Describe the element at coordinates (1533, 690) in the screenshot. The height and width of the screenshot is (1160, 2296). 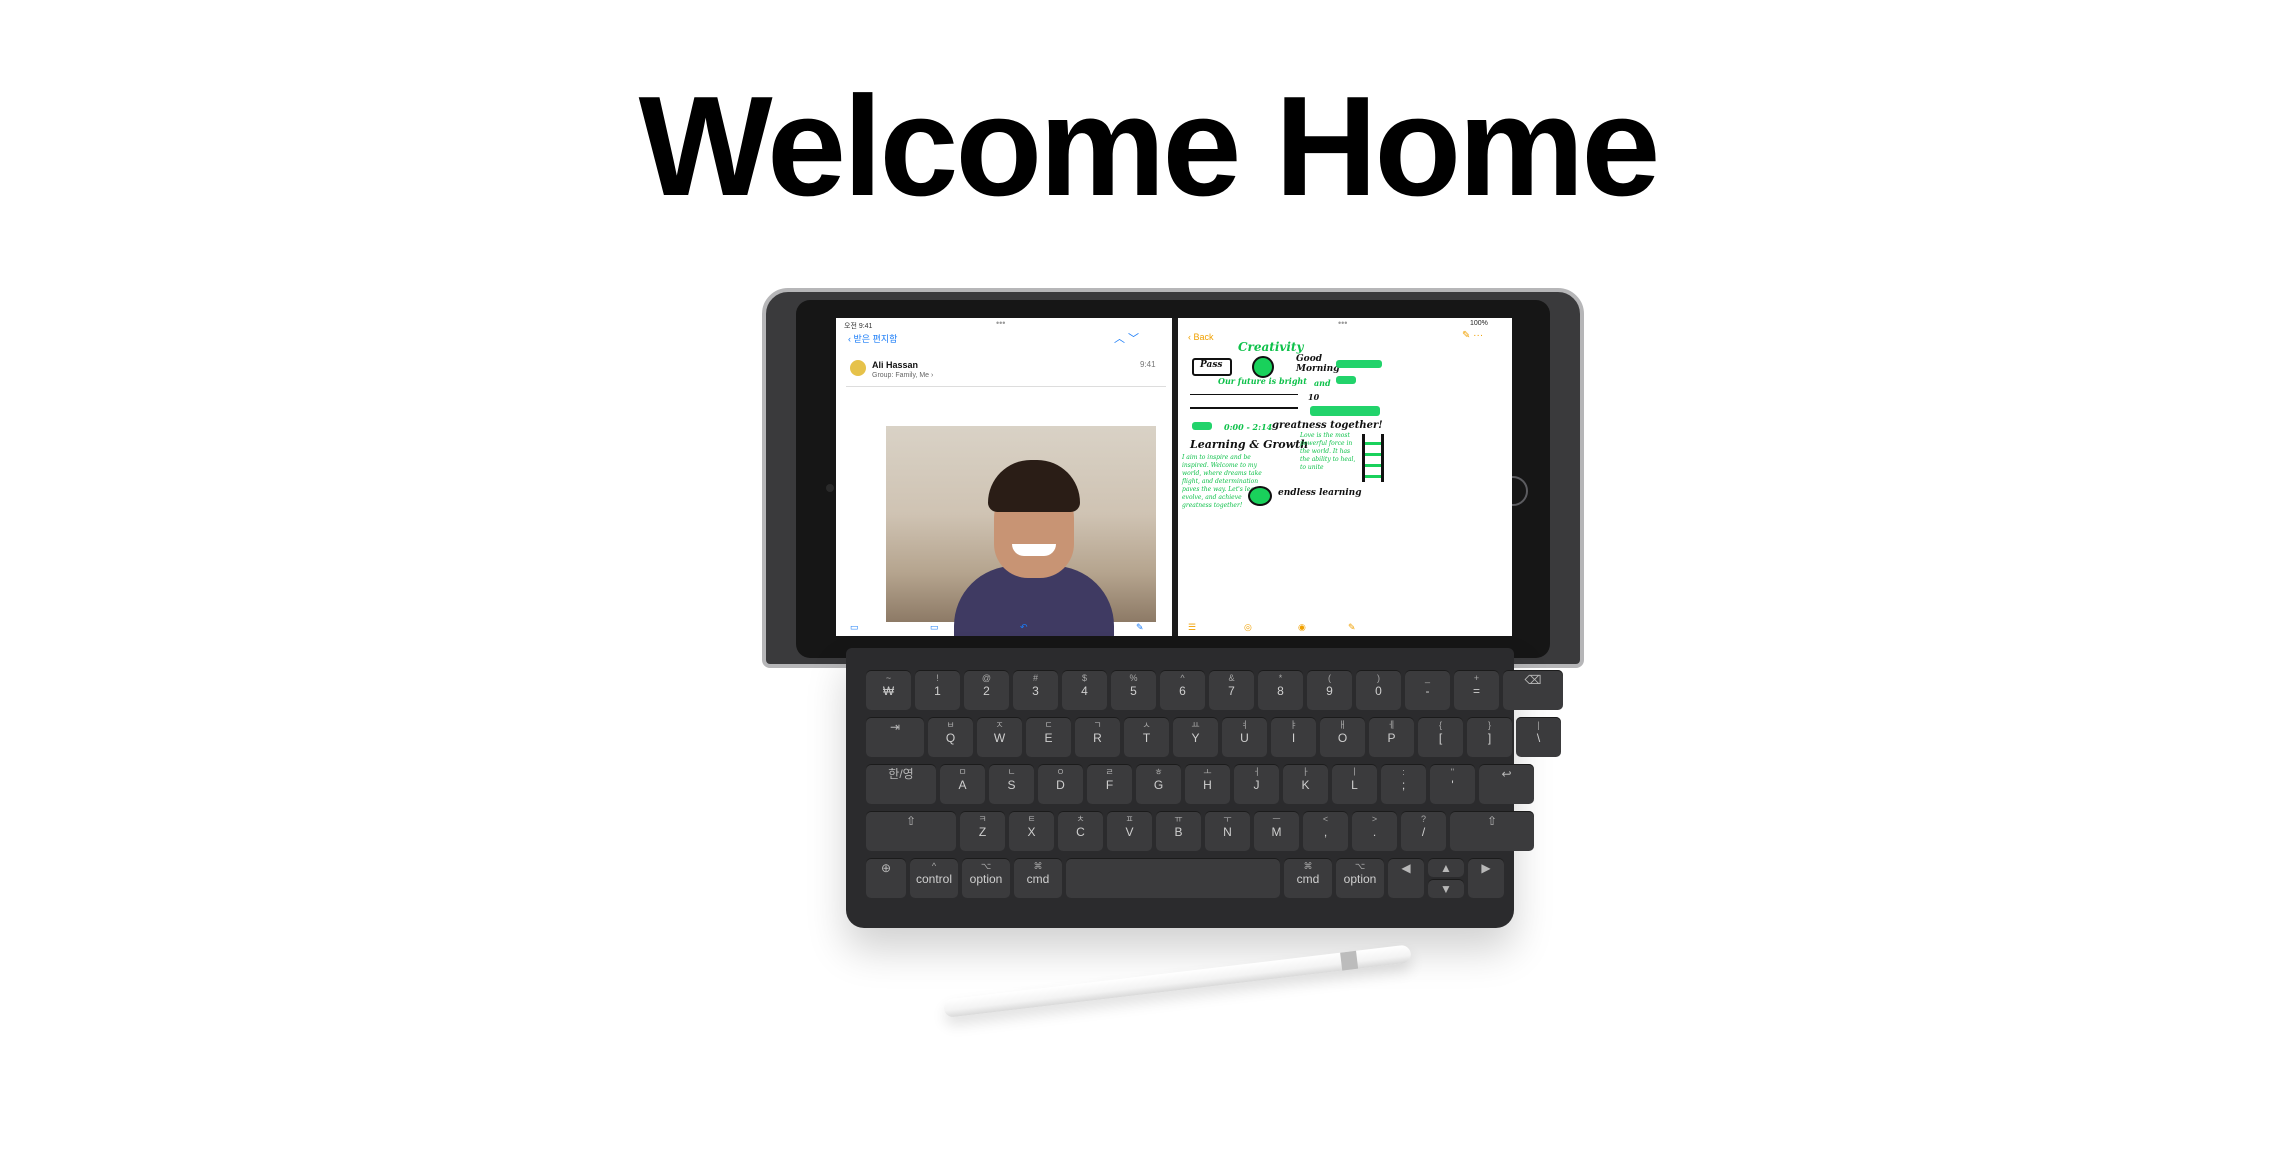
I see `key-delete: ⌫` at that location.